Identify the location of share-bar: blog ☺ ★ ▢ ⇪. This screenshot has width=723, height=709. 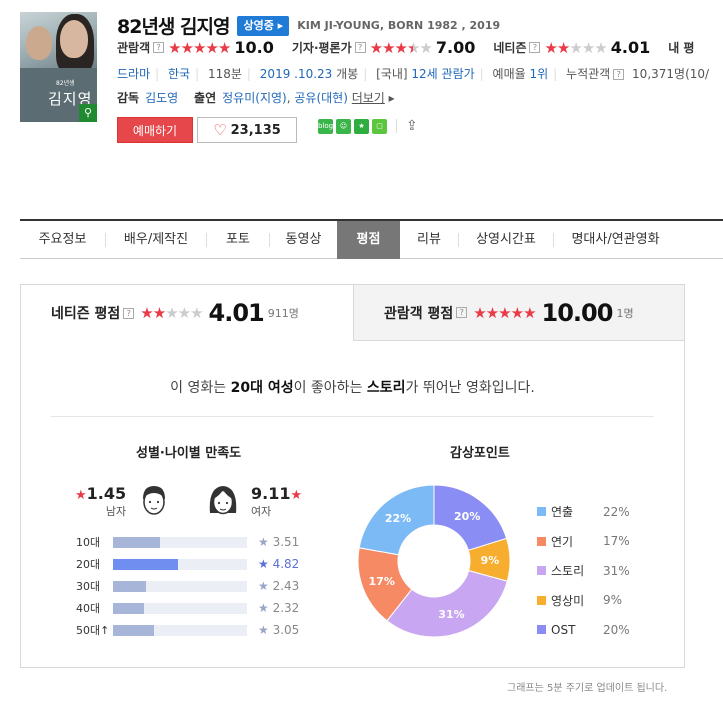
(368, 126).